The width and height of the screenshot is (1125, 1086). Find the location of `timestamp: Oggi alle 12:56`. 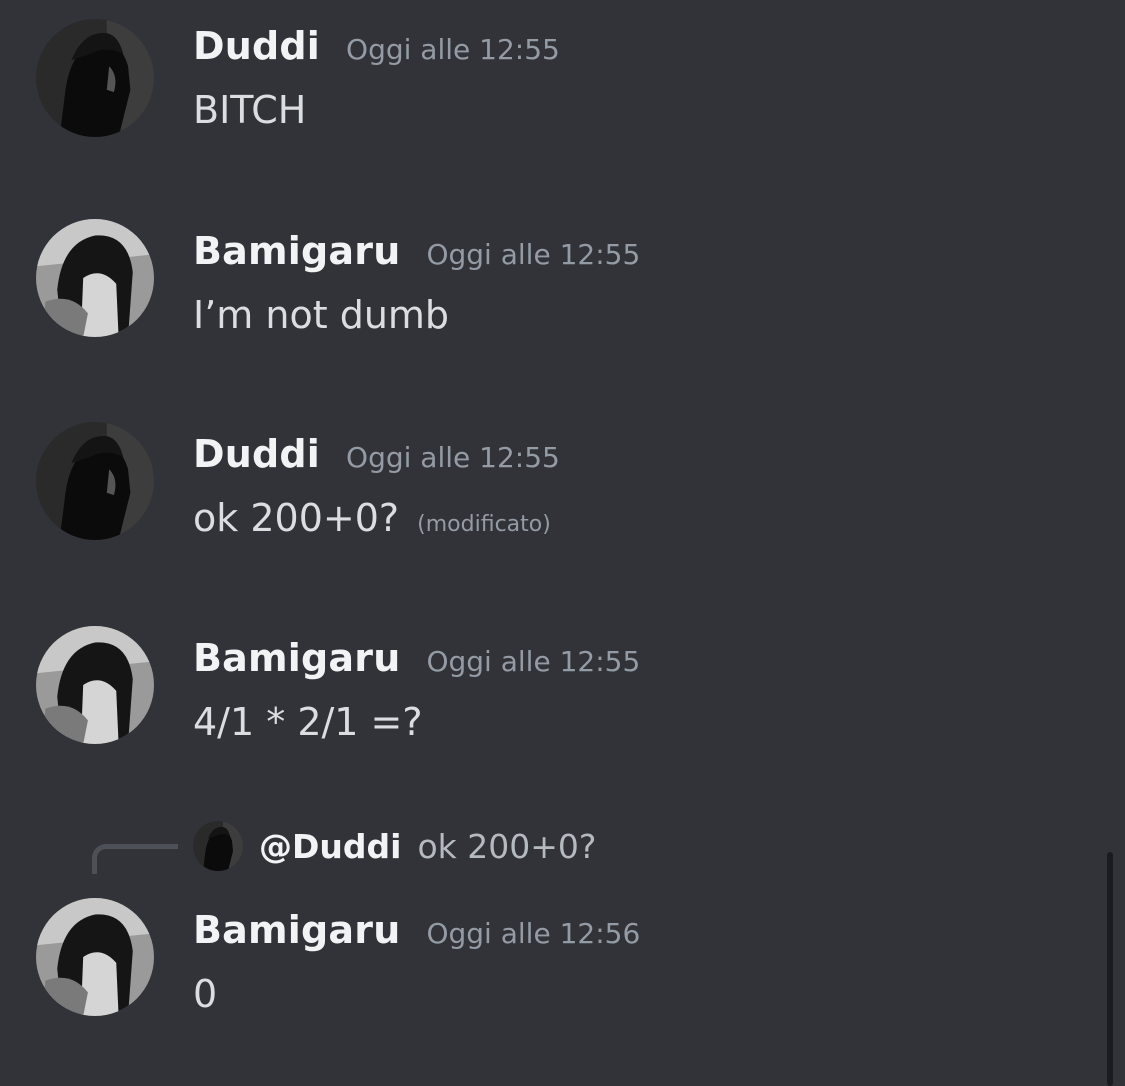

timestamp: Oggi alle 12:56 is located at coordinates (533, 933).